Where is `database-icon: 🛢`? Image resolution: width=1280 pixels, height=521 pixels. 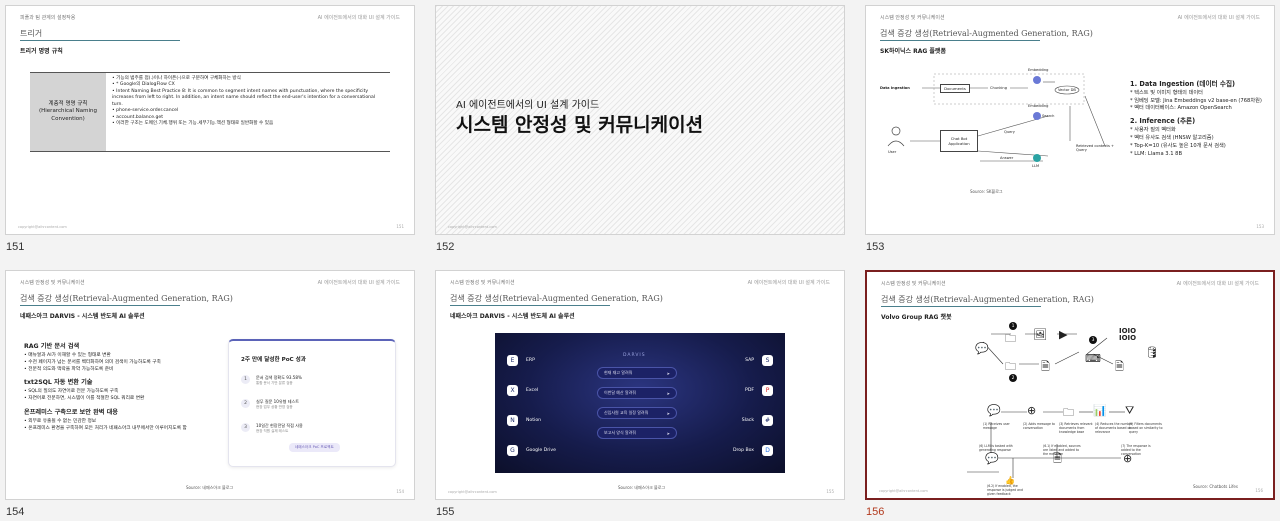
database-icon: 🛢 is located at coordinates (1152, 352).